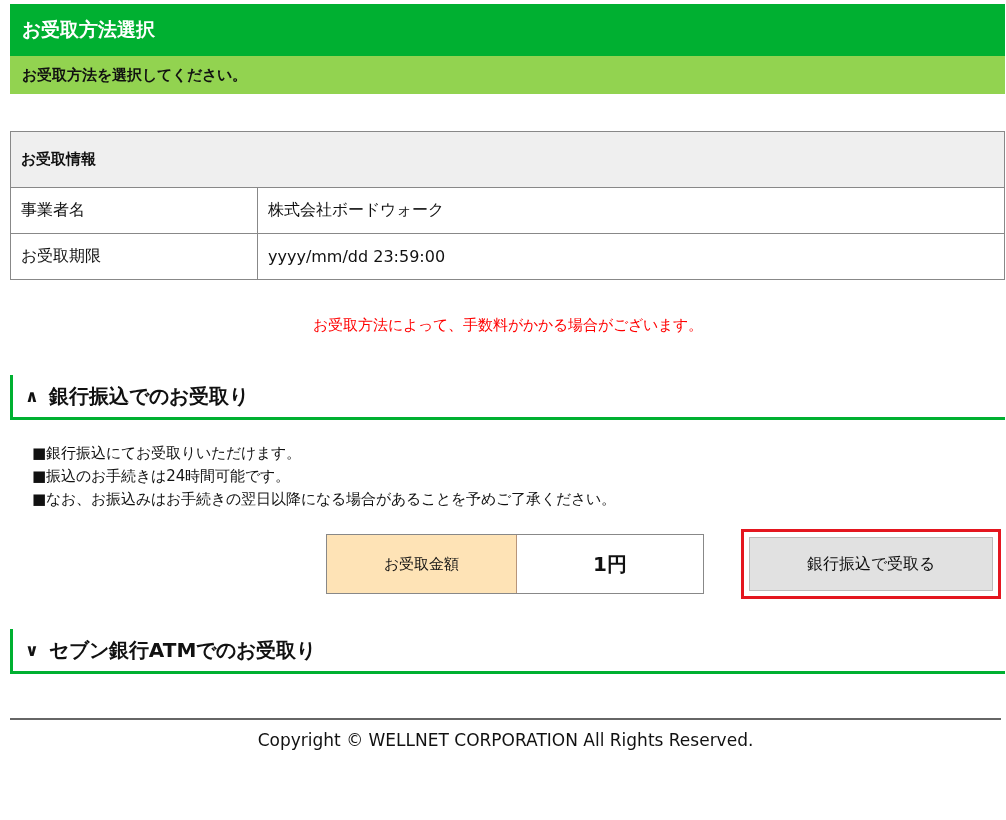 Image resolution: width=1006 pixels, height=820 pixels. Describe the element at coordinates (507, 397) in the screenshot. I see `section-header: ∧ 銀行振込でのお受取り` at that location.